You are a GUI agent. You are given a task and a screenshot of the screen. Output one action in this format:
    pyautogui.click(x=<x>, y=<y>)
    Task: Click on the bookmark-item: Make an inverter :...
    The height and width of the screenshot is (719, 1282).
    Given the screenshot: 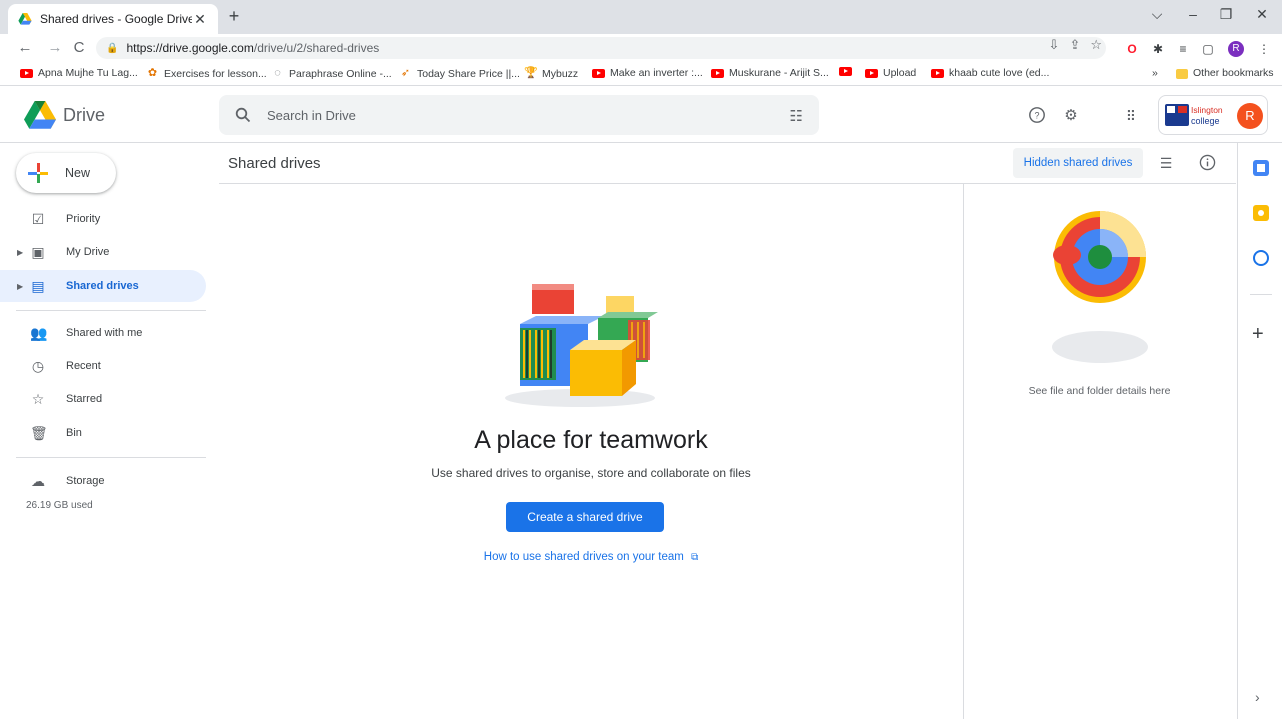 What is the action you would take?
    pyautogui.click(x=647, y=73)
    